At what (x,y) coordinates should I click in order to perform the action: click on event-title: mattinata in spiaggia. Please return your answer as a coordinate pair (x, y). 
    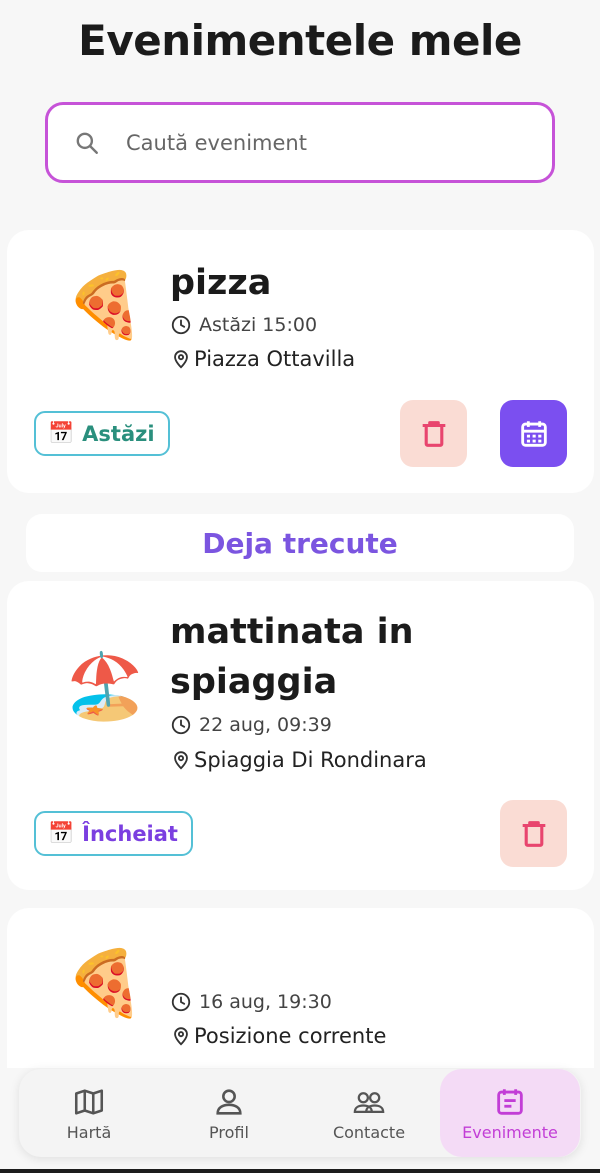
    Looking at the image, I should click on (292, 657).